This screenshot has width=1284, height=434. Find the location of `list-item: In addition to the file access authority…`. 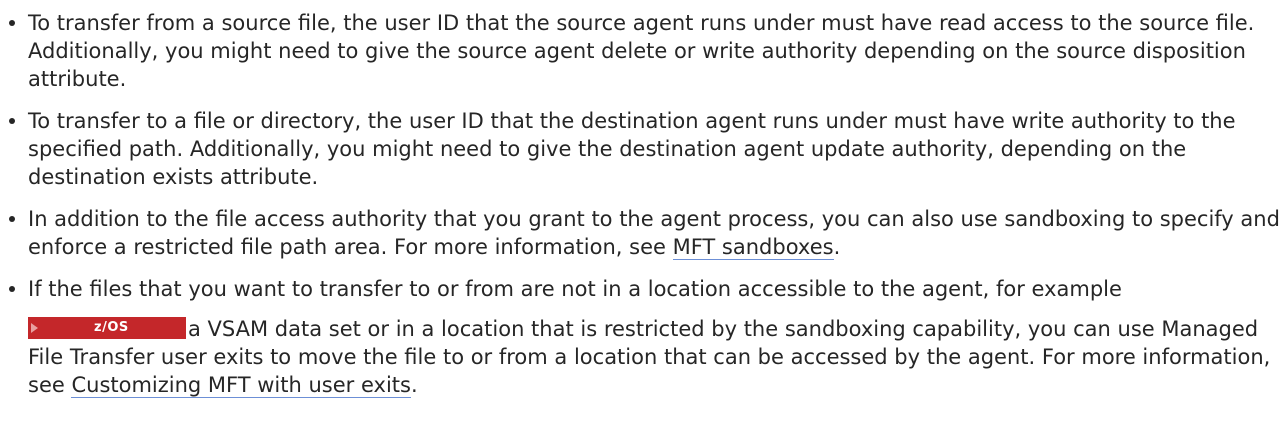

list-item: In addition to the file access authority… is located at coordinates (642, 233).